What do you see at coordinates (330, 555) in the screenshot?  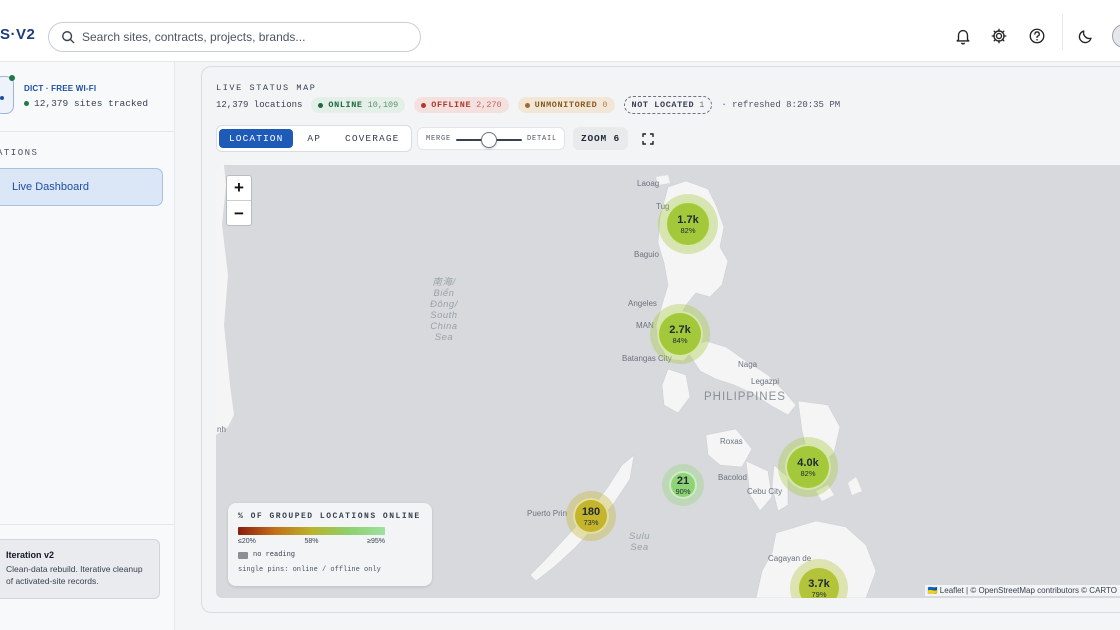 I see `legend-no-reading: no reading` at bounding box center [330, 555].